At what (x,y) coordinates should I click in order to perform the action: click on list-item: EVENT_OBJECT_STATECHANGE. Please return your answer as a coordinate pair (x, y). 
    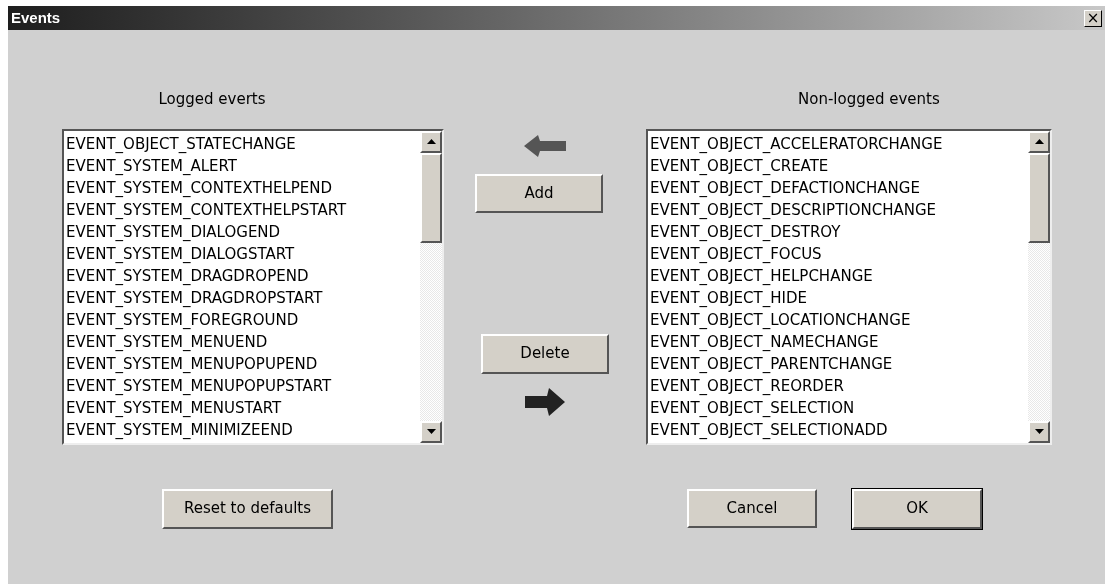
    Looking at the image, I should click on (243, 143).